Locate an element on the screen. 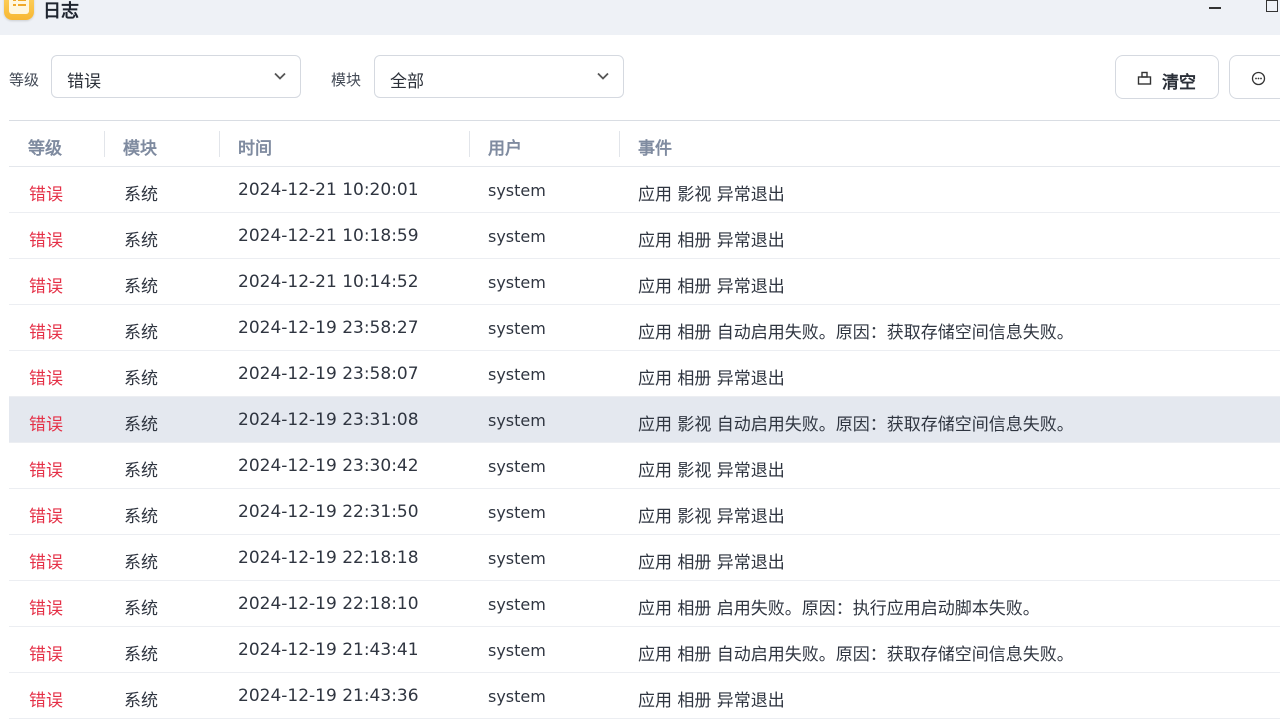 Image resolution: width=1280 pixels, height=719 pixels. clear-button: 清空 is located at coordinates (1167, 77).